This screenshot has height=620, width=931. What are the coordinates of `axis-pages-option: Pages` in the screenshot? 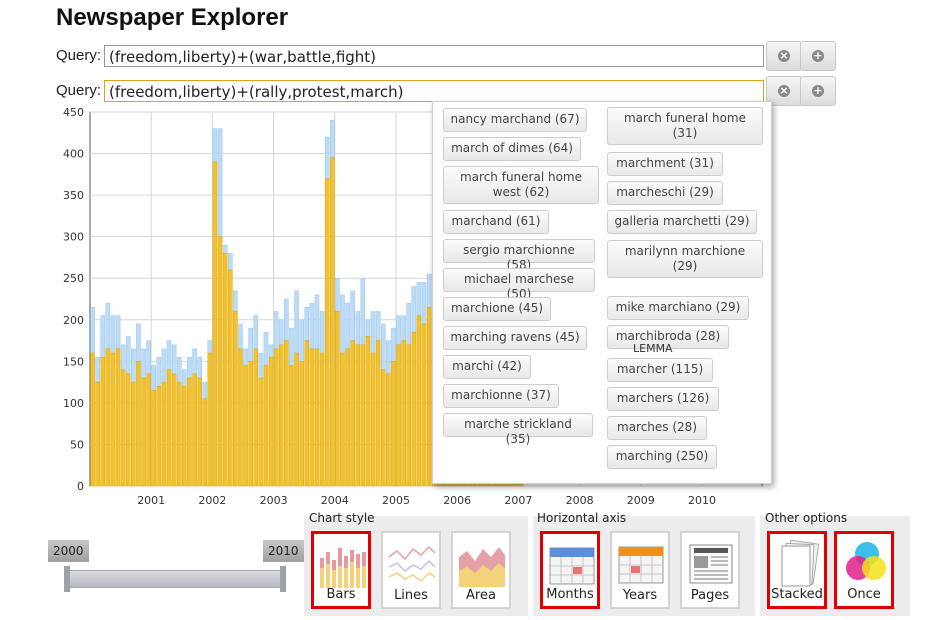 It's located at (710, 570).